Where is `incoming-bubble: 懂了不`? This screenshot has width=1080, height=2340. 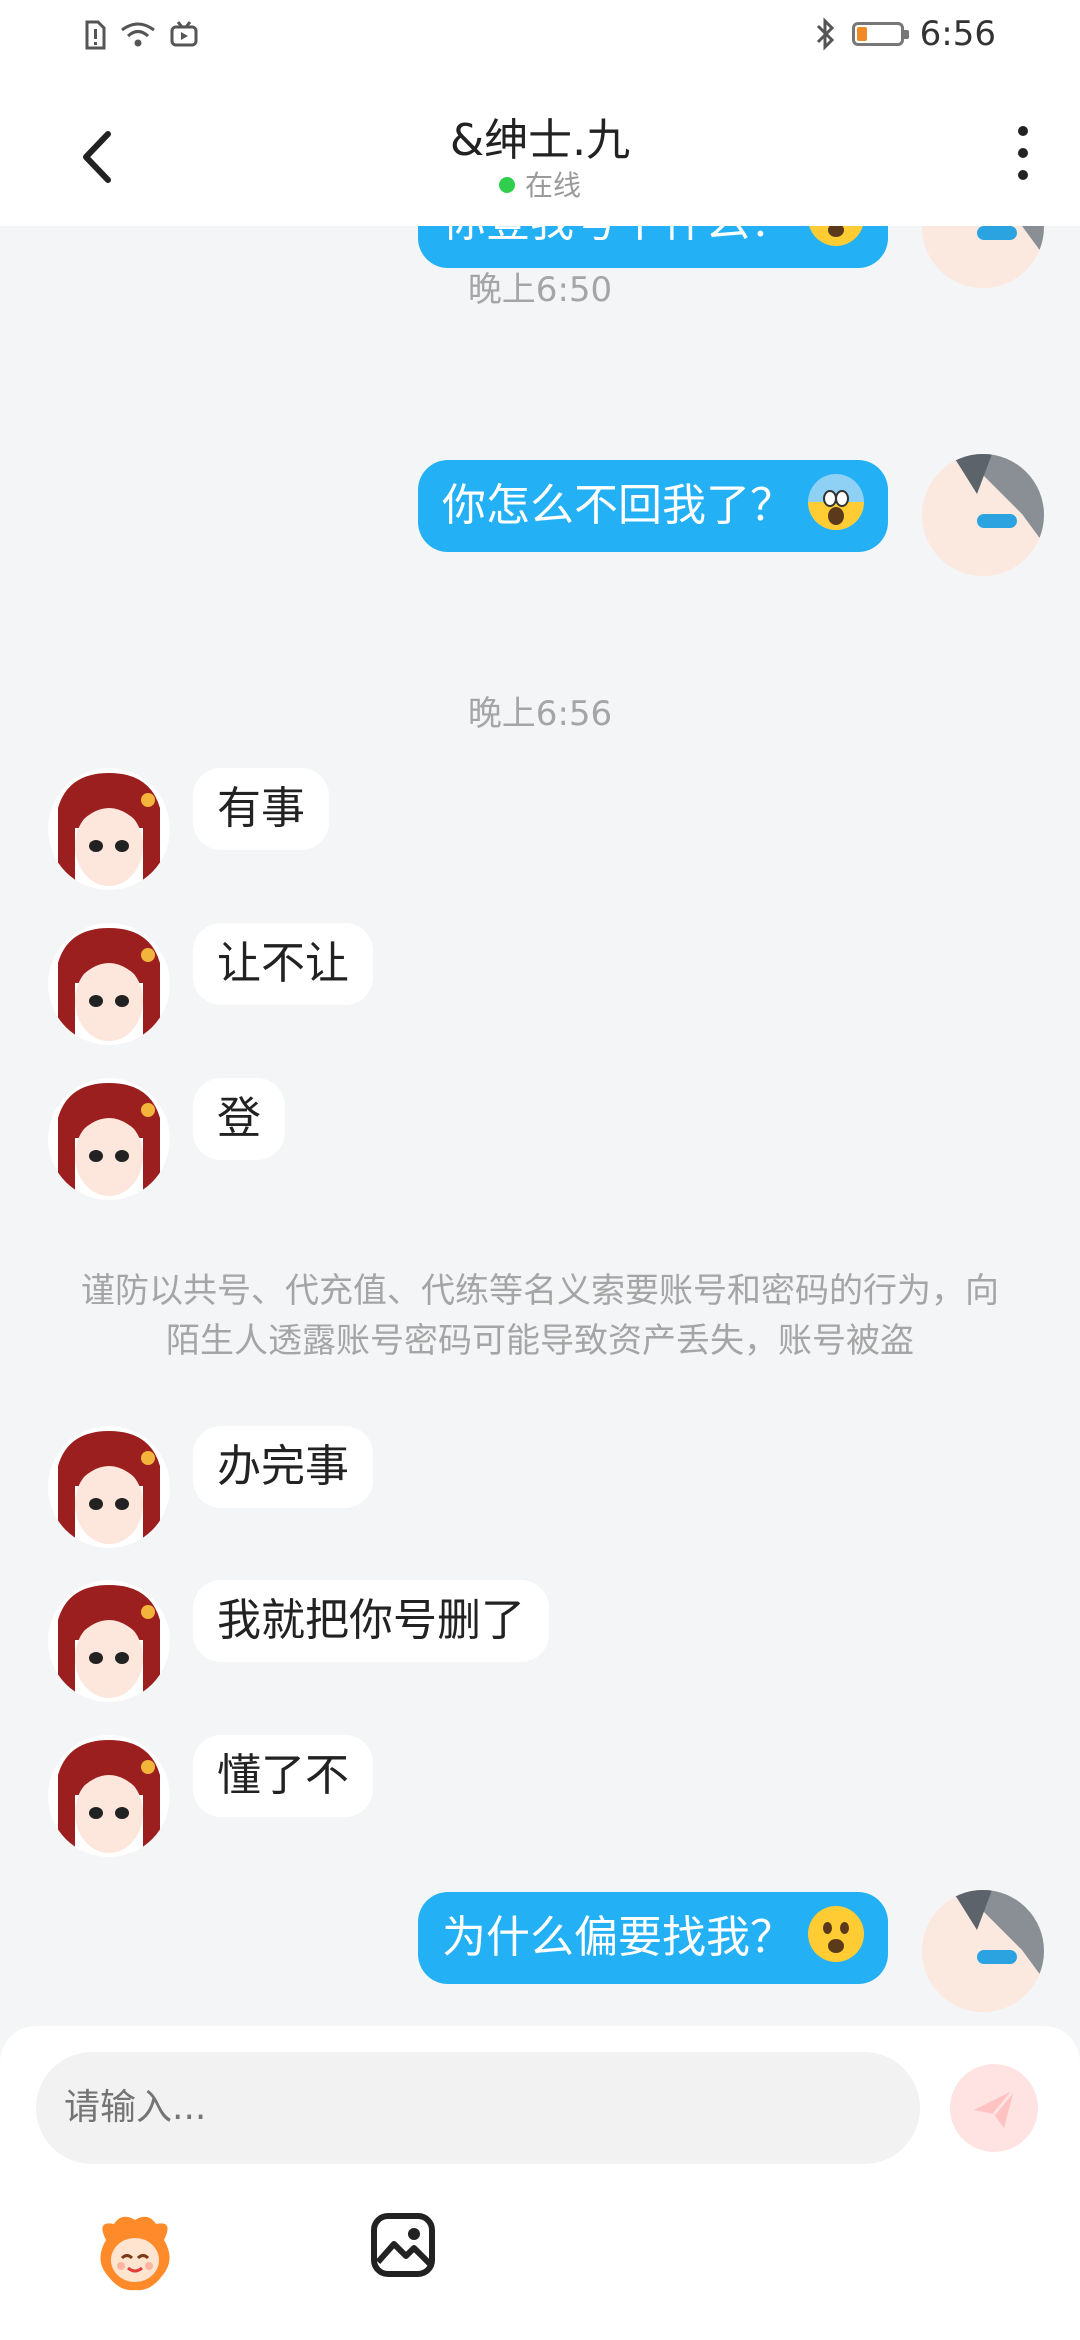
incoming-bubble: 懂了不 is located at coordinates (283, 1776).